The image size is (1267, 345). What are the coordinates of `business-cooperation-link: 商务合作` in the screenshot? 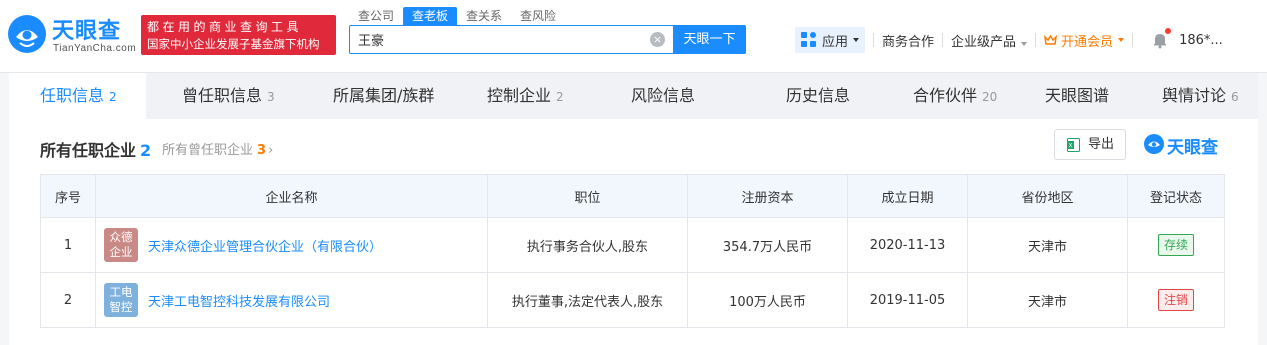 It's located at (908, 40).